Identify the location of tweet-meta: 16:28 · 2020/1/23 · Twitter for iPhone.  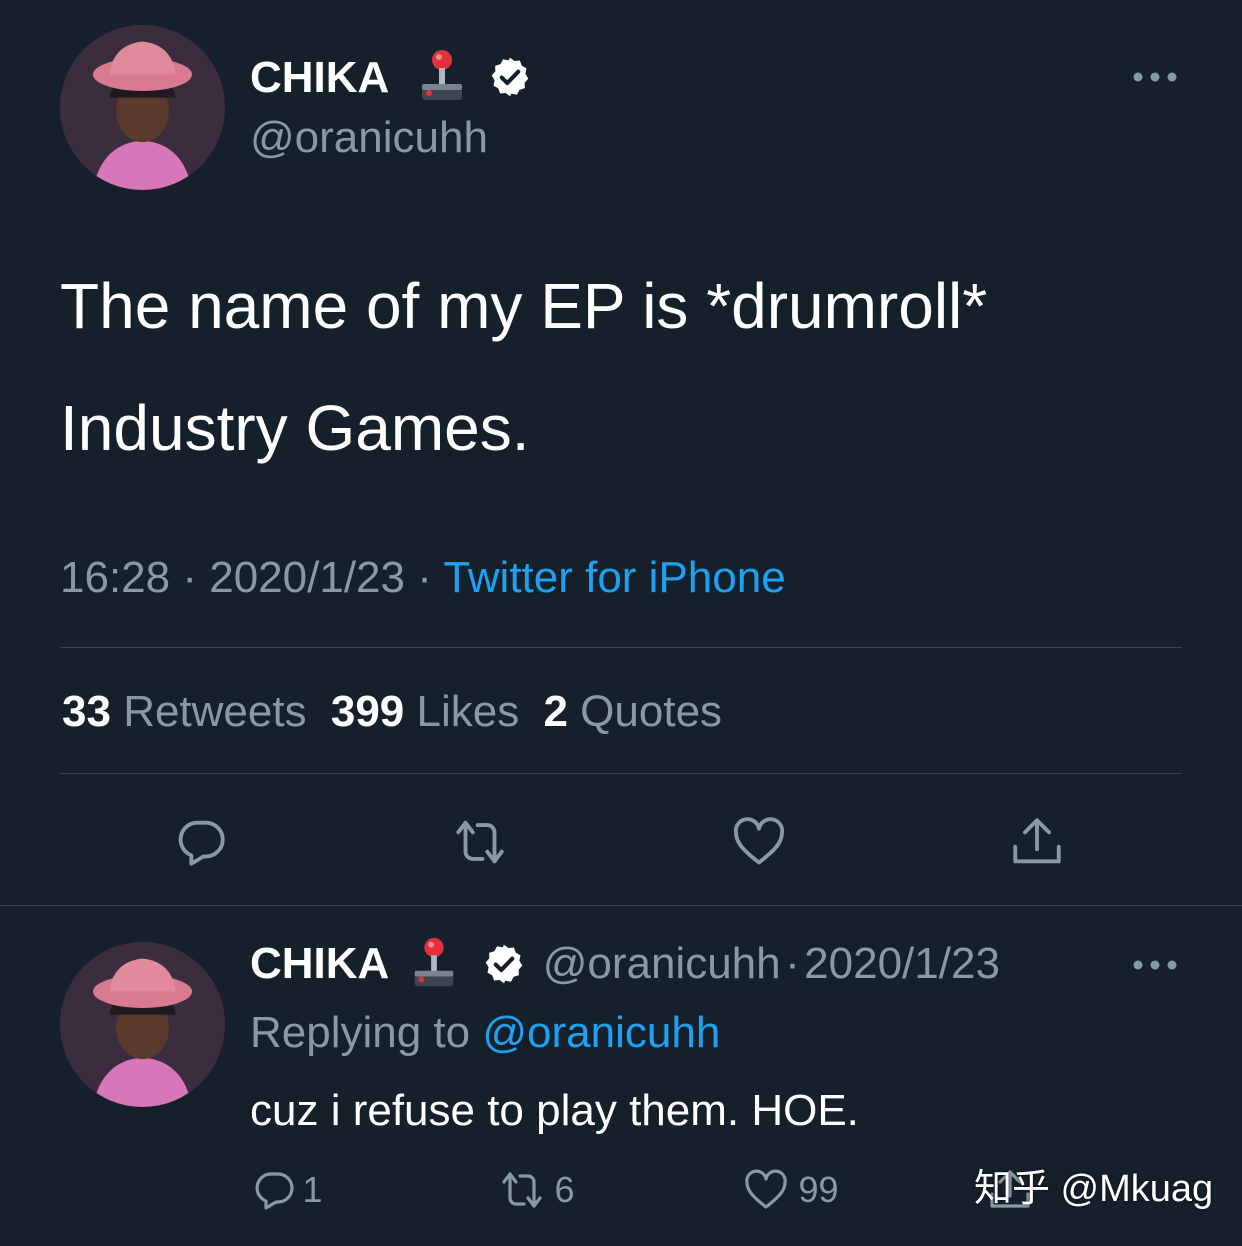
(423, 578).